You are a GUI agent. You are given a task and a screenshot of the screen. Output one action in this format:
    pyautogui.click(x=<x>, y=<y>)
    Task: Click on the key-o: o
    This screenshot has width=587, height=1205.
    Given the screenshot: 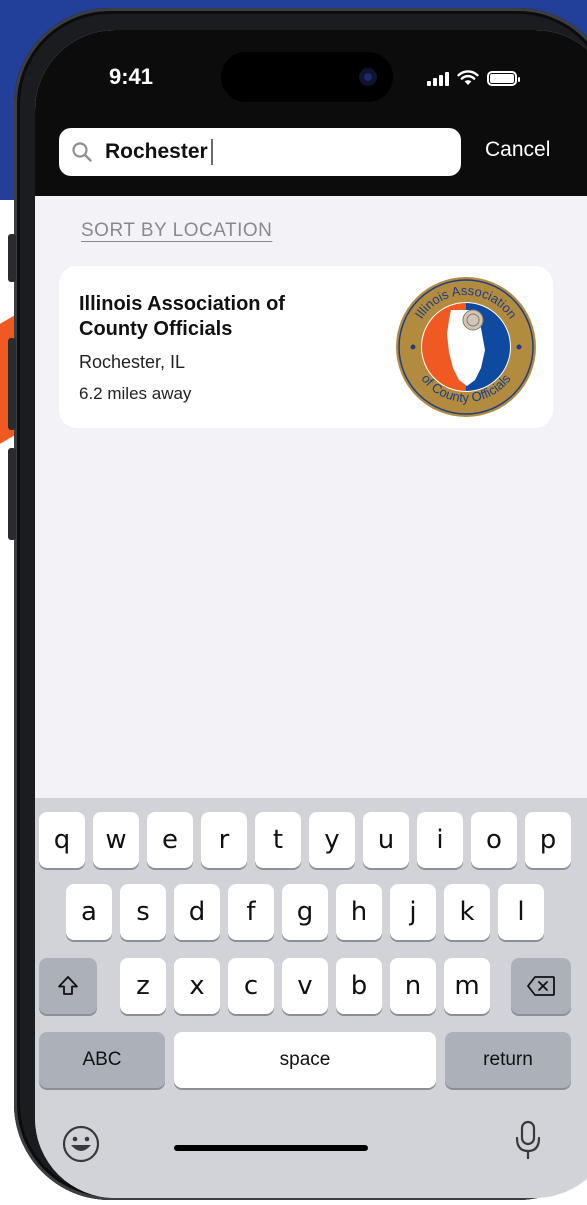 What is the action you would take?
    pyautogui.click(x=494, y=840)
    